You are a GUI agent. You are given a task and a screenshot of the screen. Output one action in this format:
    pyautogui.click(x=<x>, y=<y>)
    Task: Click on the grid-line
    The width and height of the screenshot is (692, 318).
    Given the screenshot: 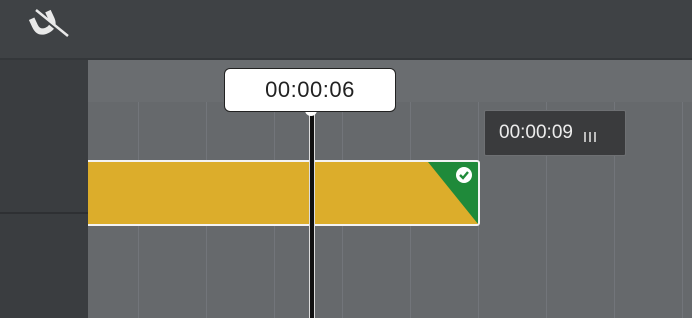 What is the action you would take?
    pyautogui.click(x=682, y=210)
    